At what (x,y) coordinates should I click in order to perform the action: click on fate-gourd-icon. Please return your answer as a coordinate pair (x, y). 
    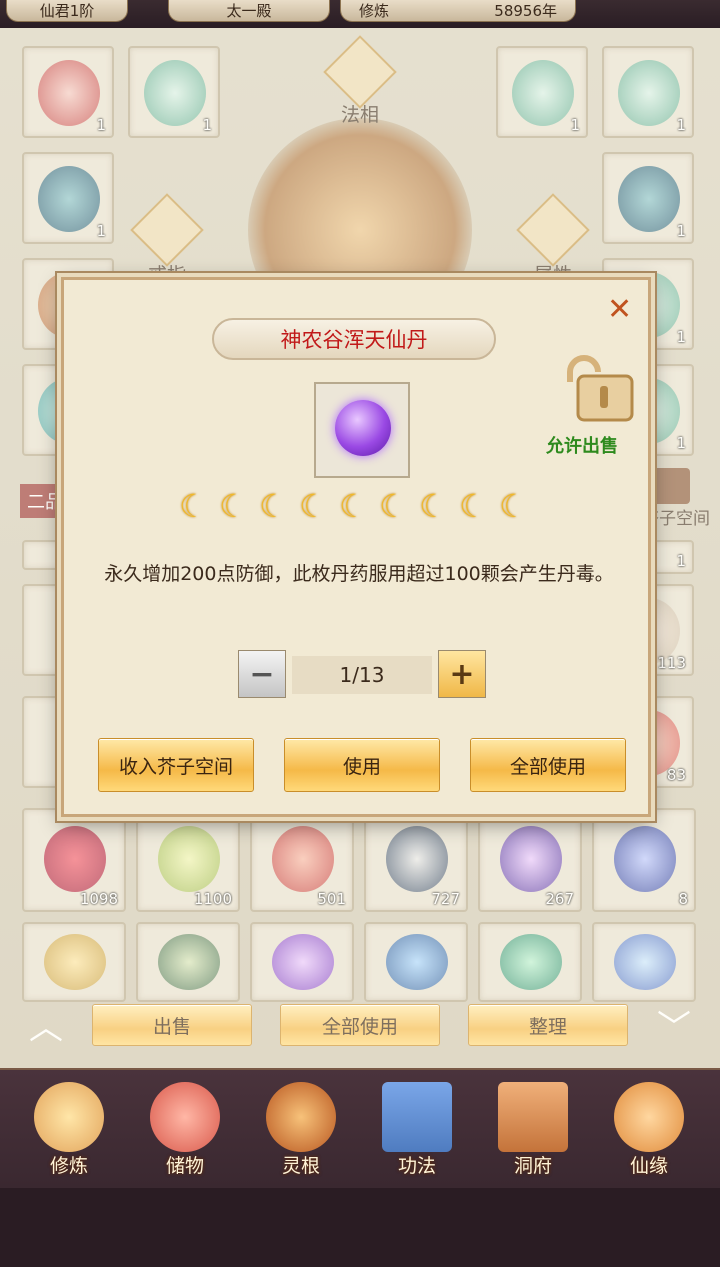
    Looking at the image, I should click on (649, 1117).